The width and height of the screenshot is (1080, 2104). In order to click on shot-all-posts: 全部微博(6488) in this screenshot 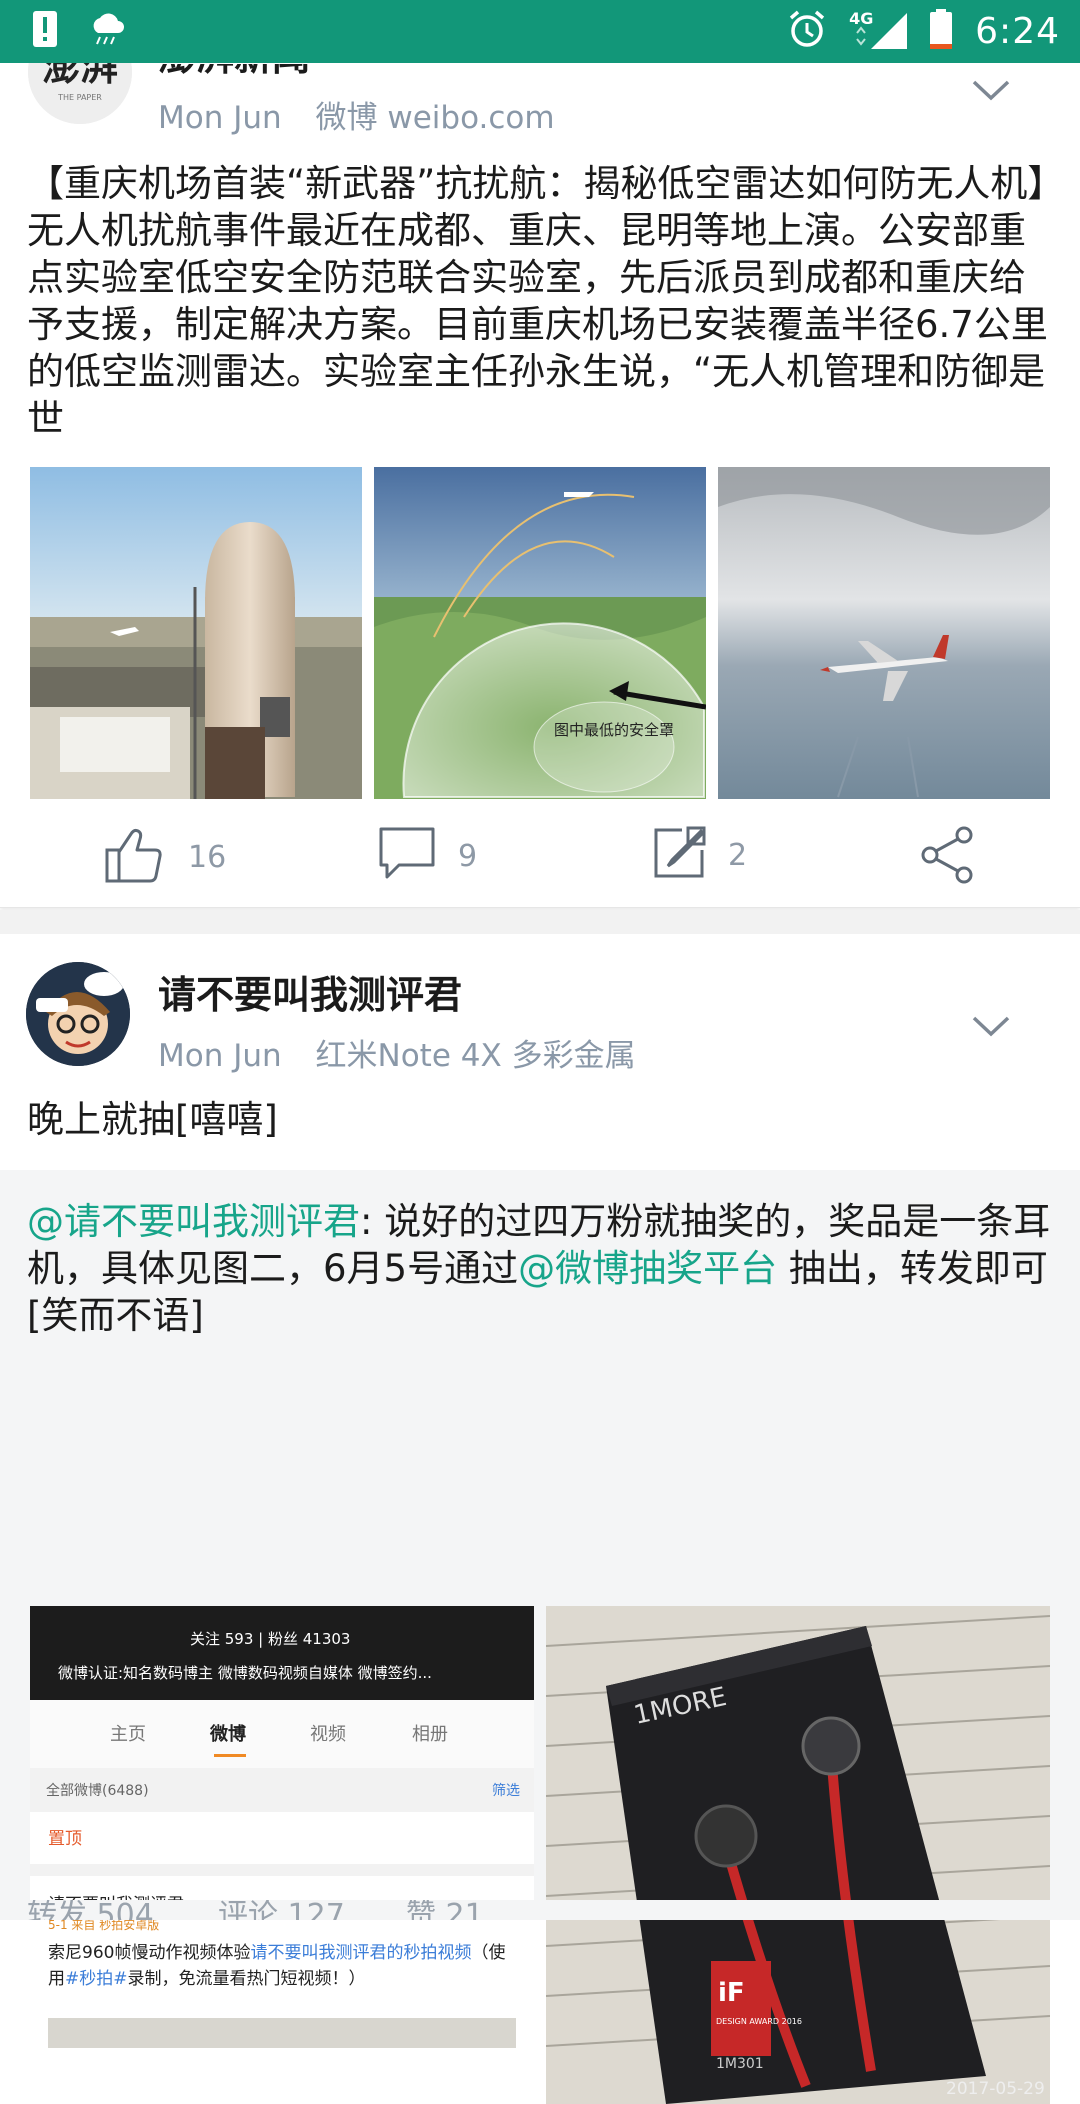, I will do `click(97, 1791)`.